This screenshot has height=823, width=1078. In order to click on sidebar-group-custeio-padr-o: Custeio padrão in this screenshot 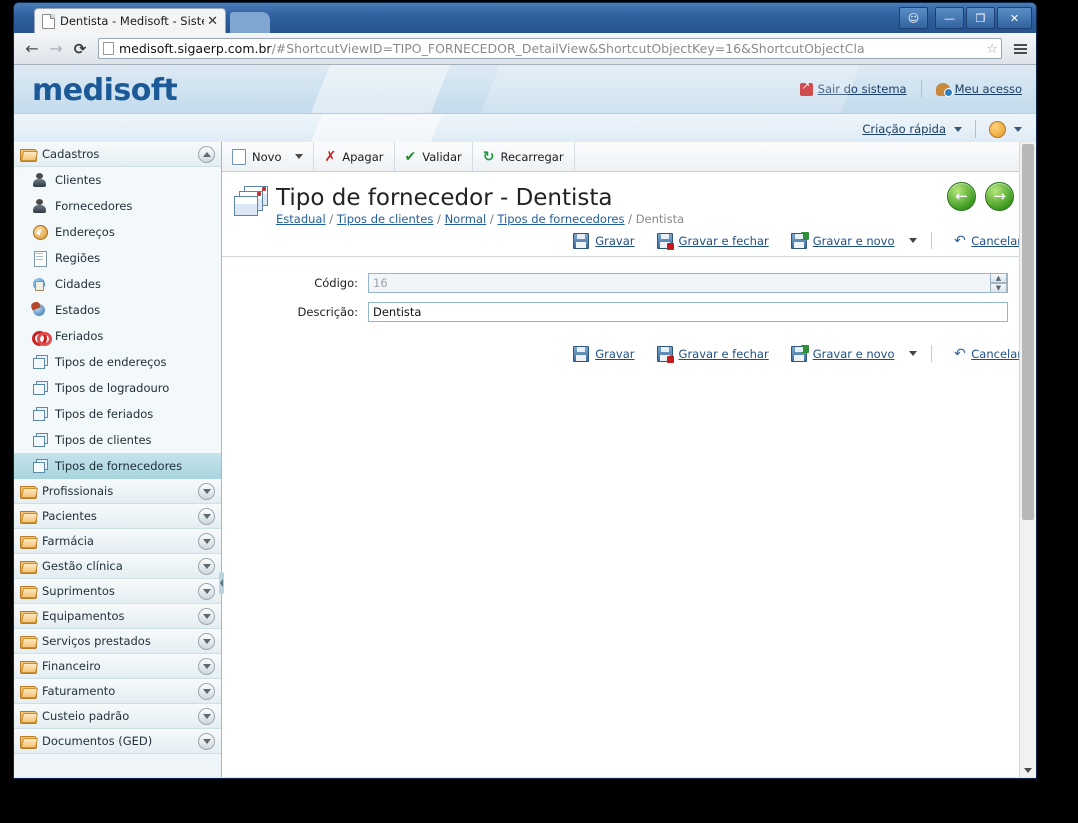, I will do `click(117, 716)`.